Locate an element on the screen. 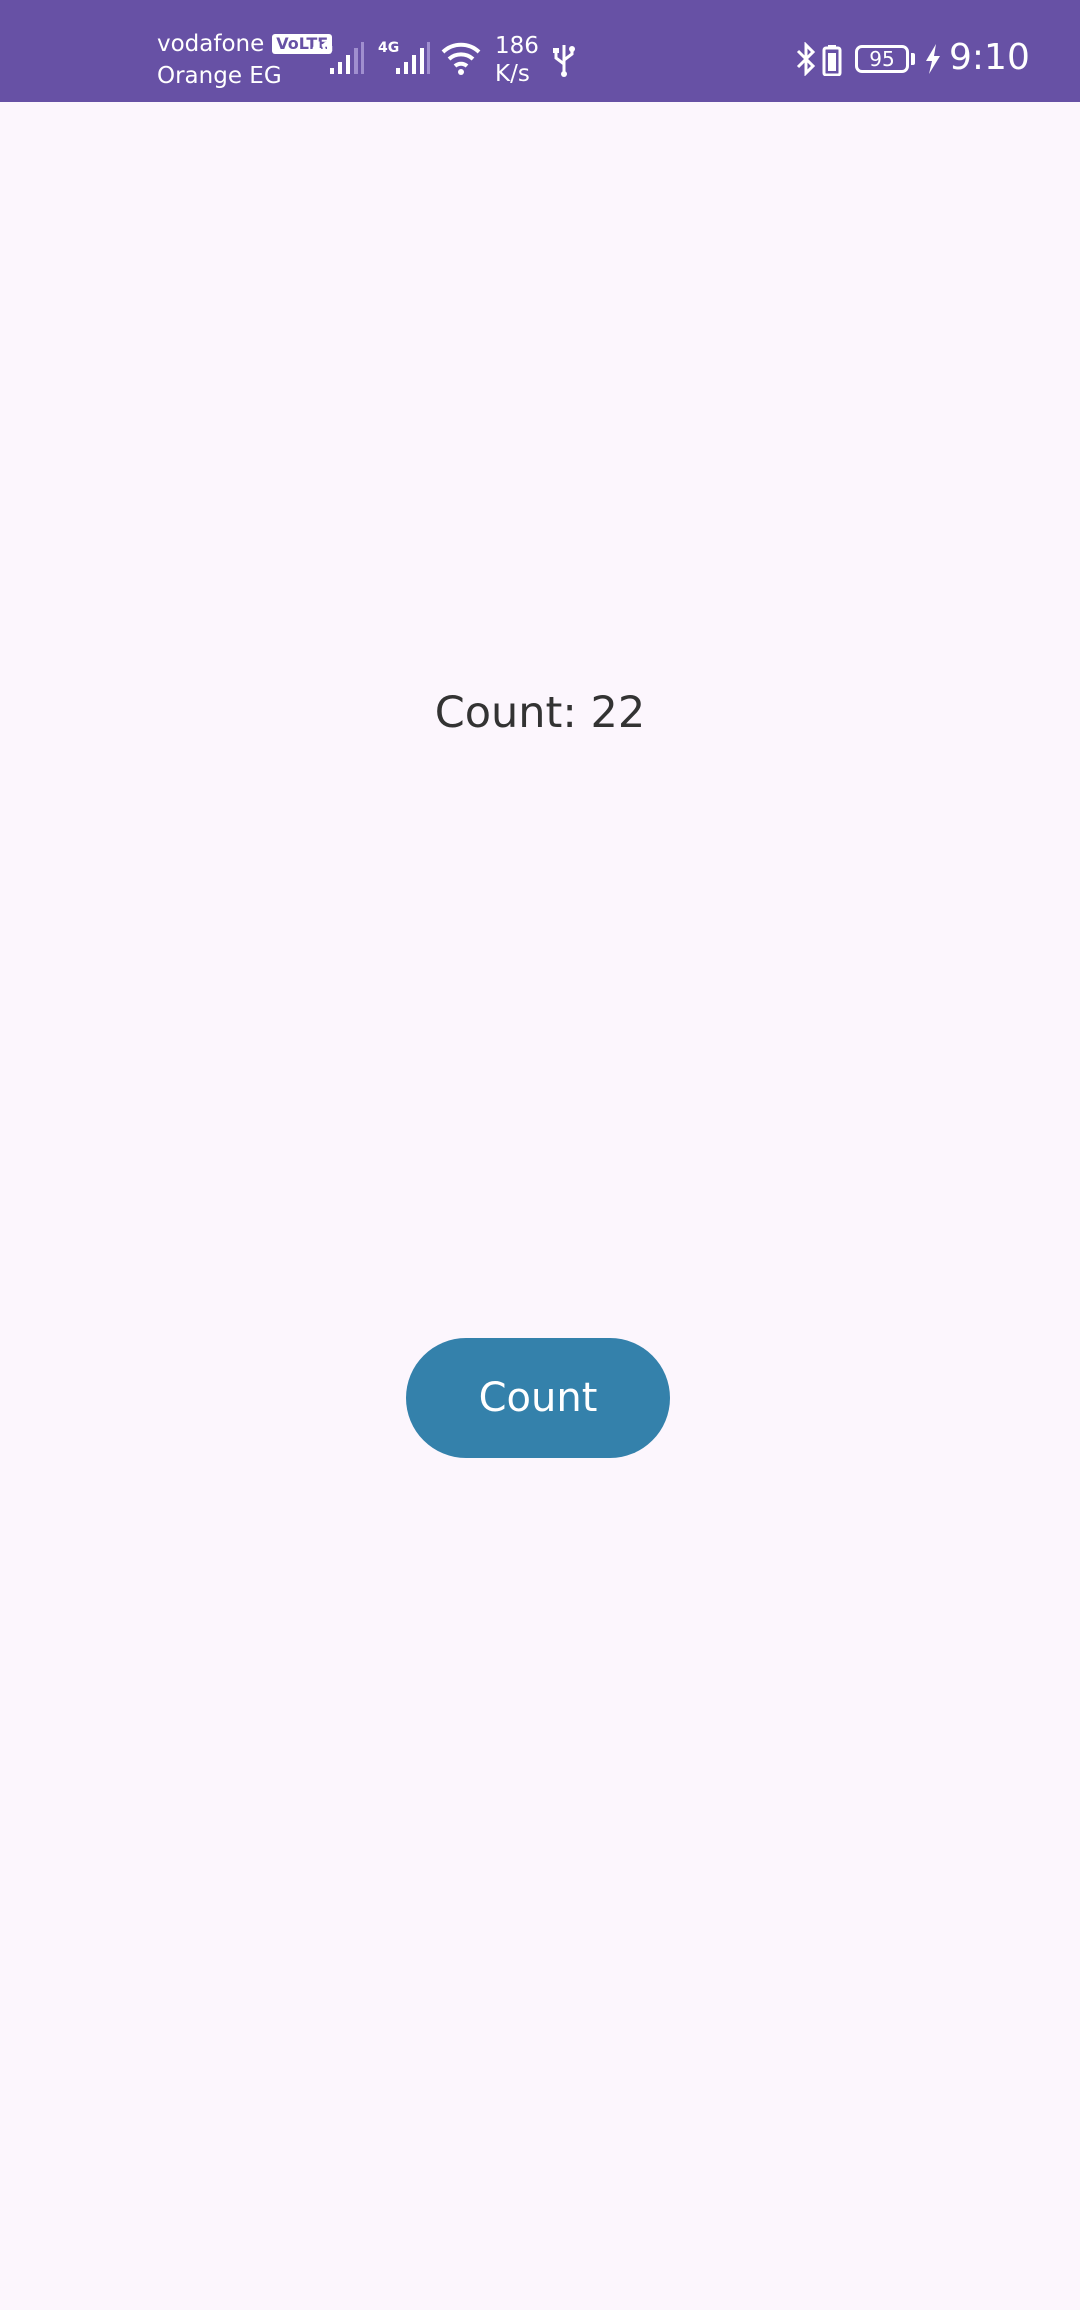  count-display: Count: 22 is located at coordinates (540, 713).